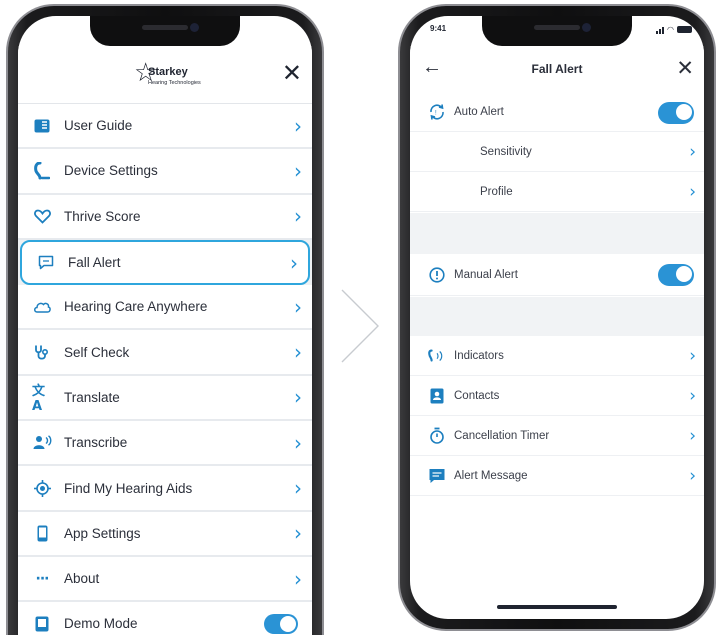 The width and height of the screenshot is (720, 635). Describe the element at coordinates (437, 356) in the screenshot. I see `indicators-icon` at that location.